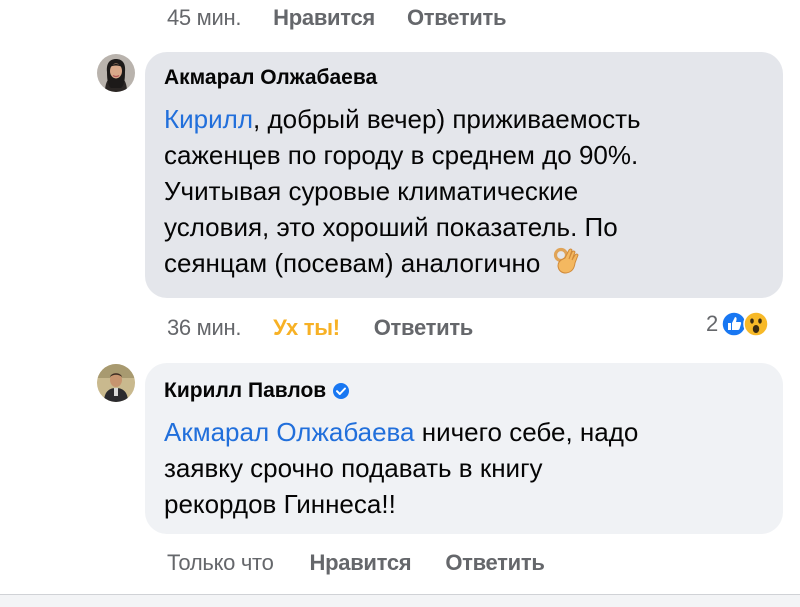  What do you see at coordinates (245, 391) in the screenshot?
I see `author-name: Кирилл Павлов` at bounding box center [245, 391].